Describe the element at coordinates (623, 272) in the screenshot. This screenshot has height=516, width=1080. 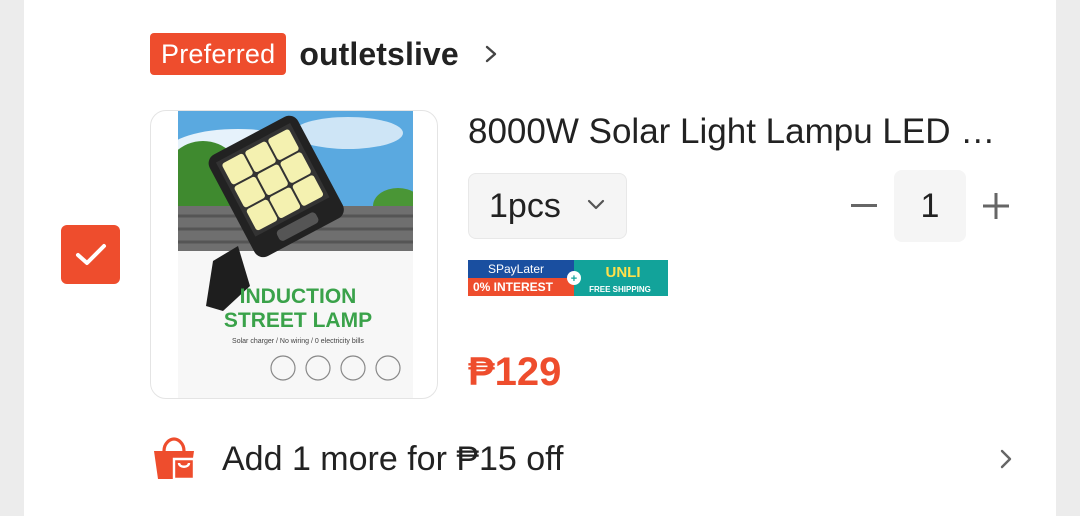
I see `unli-text: UNLI` at that location.